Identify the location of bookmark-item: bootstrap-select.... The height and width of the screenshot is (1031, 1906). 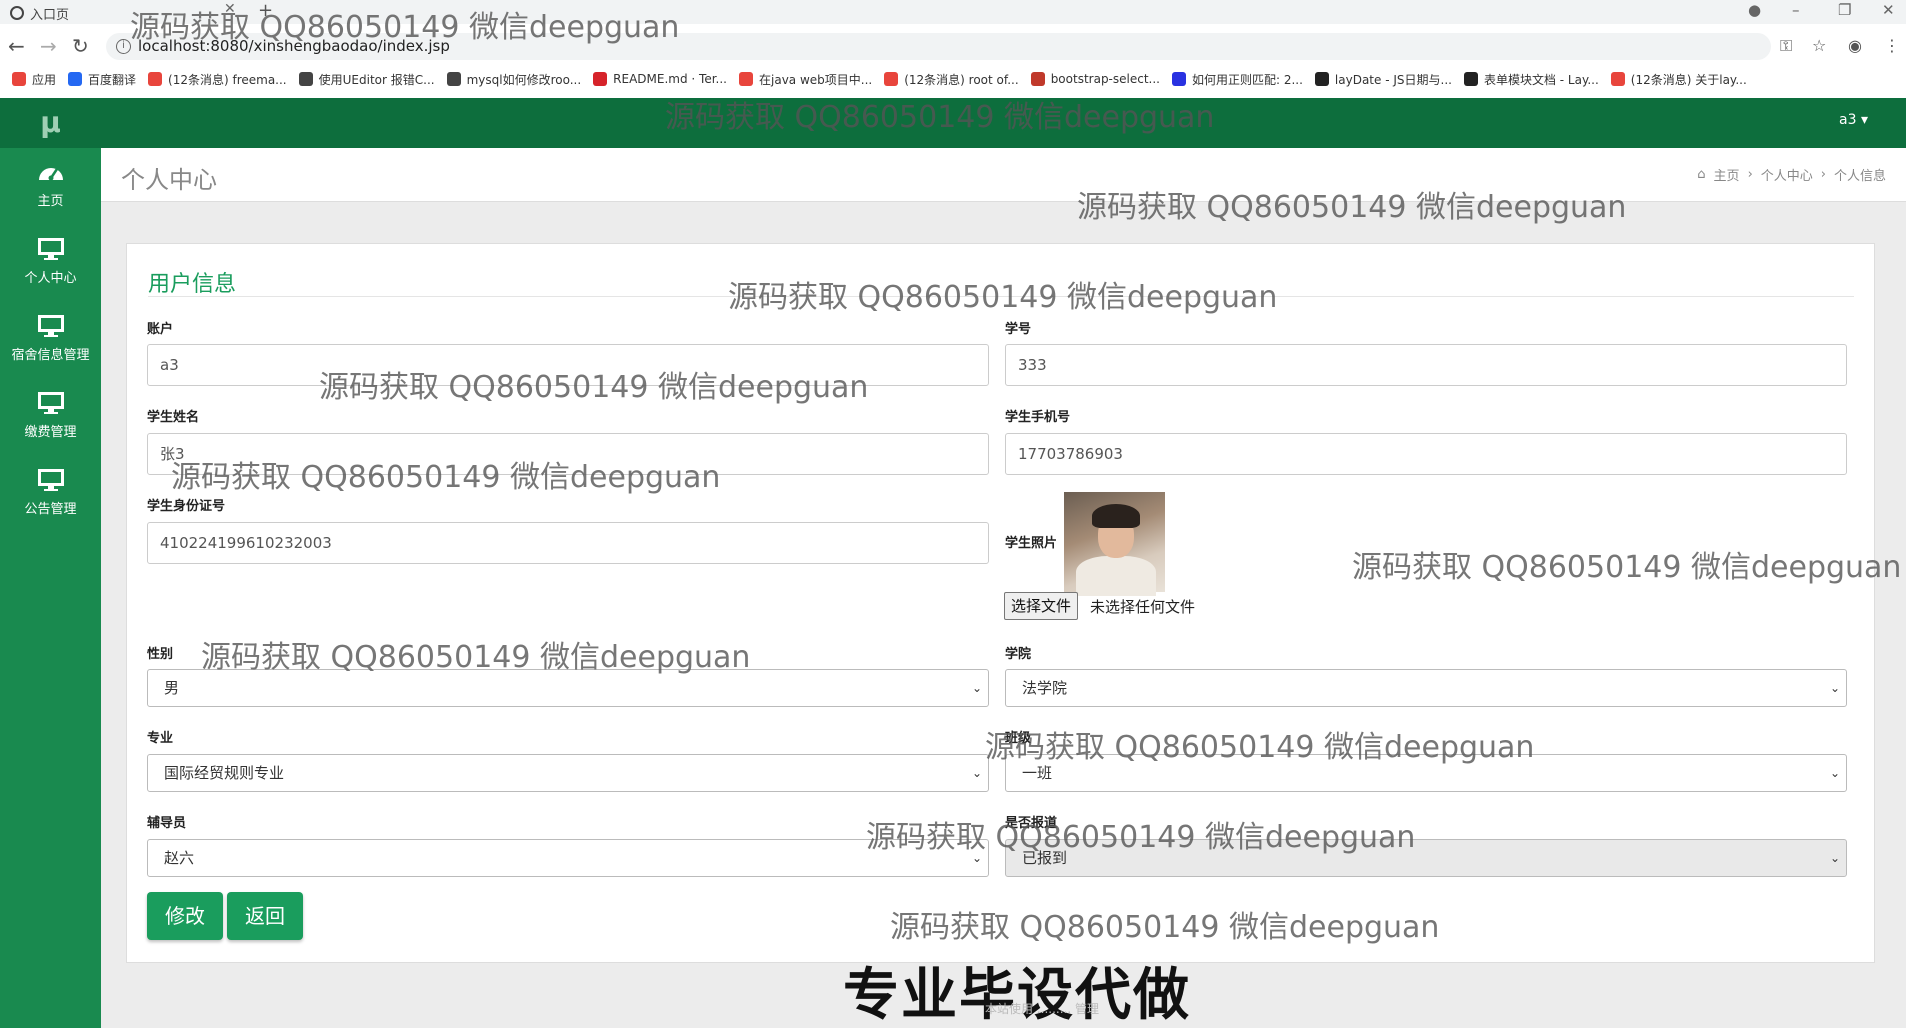
(1095, 79).